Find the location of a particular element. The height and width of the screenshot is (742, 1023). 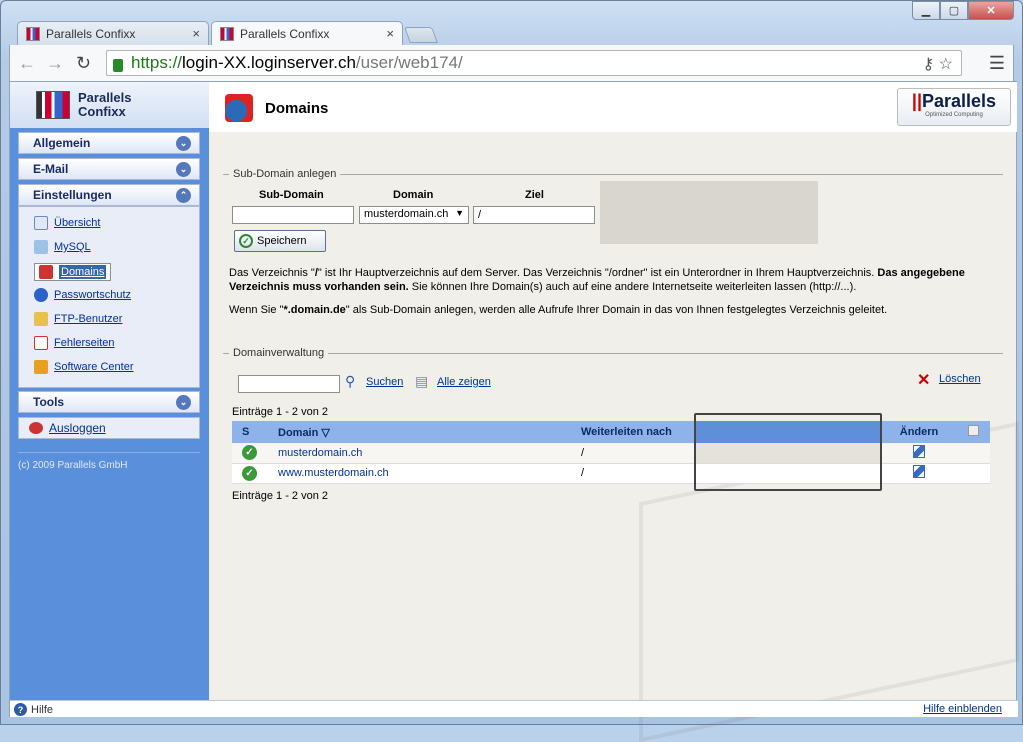

sidebar-item-label: FTP-Benutzer is located at coordinates (88, 319).